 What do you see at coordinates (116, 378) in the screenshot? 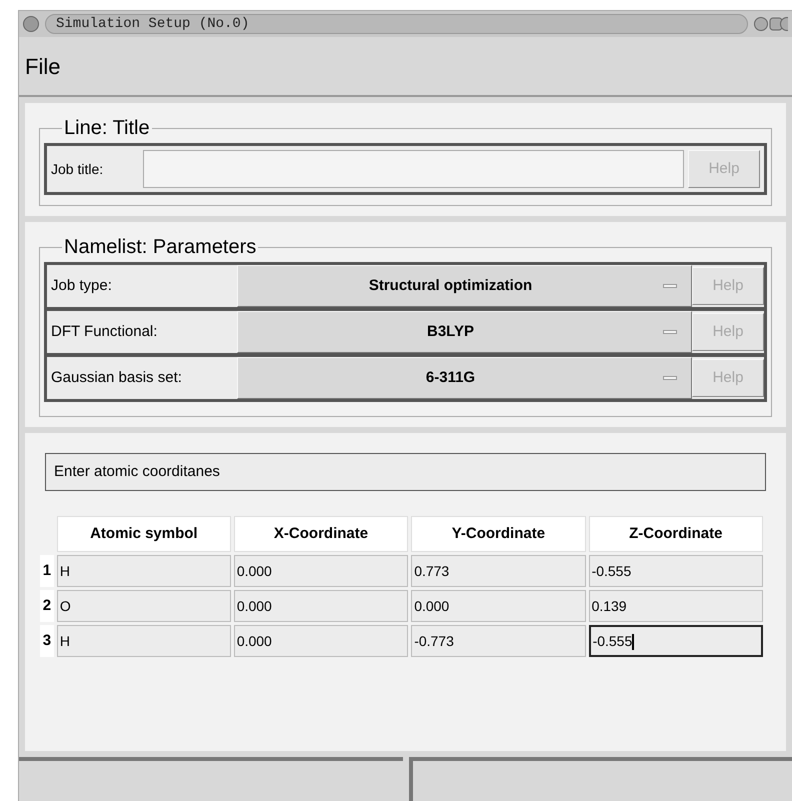
I see `field-label: Gaussian basis set:` at bounding box center [116, 378].